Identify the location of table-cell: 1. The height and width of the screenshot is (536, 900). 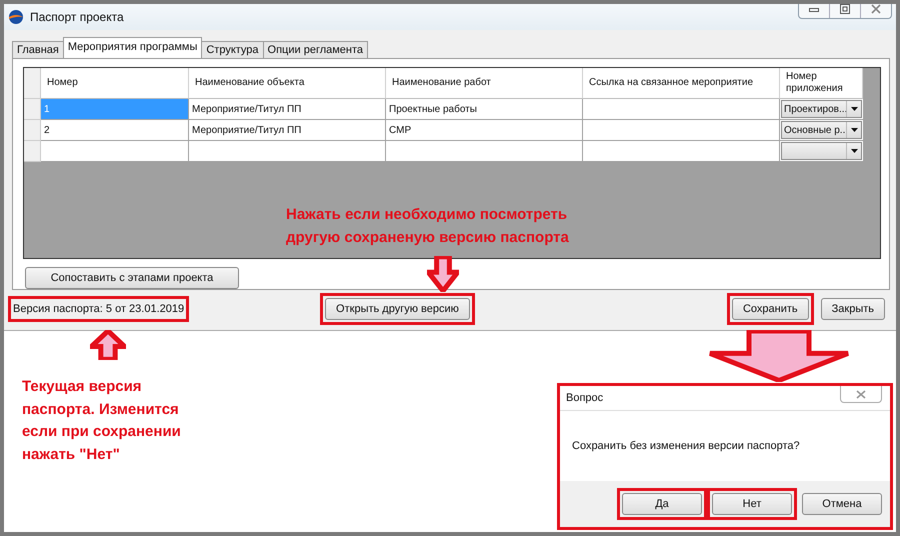
(115, 109).